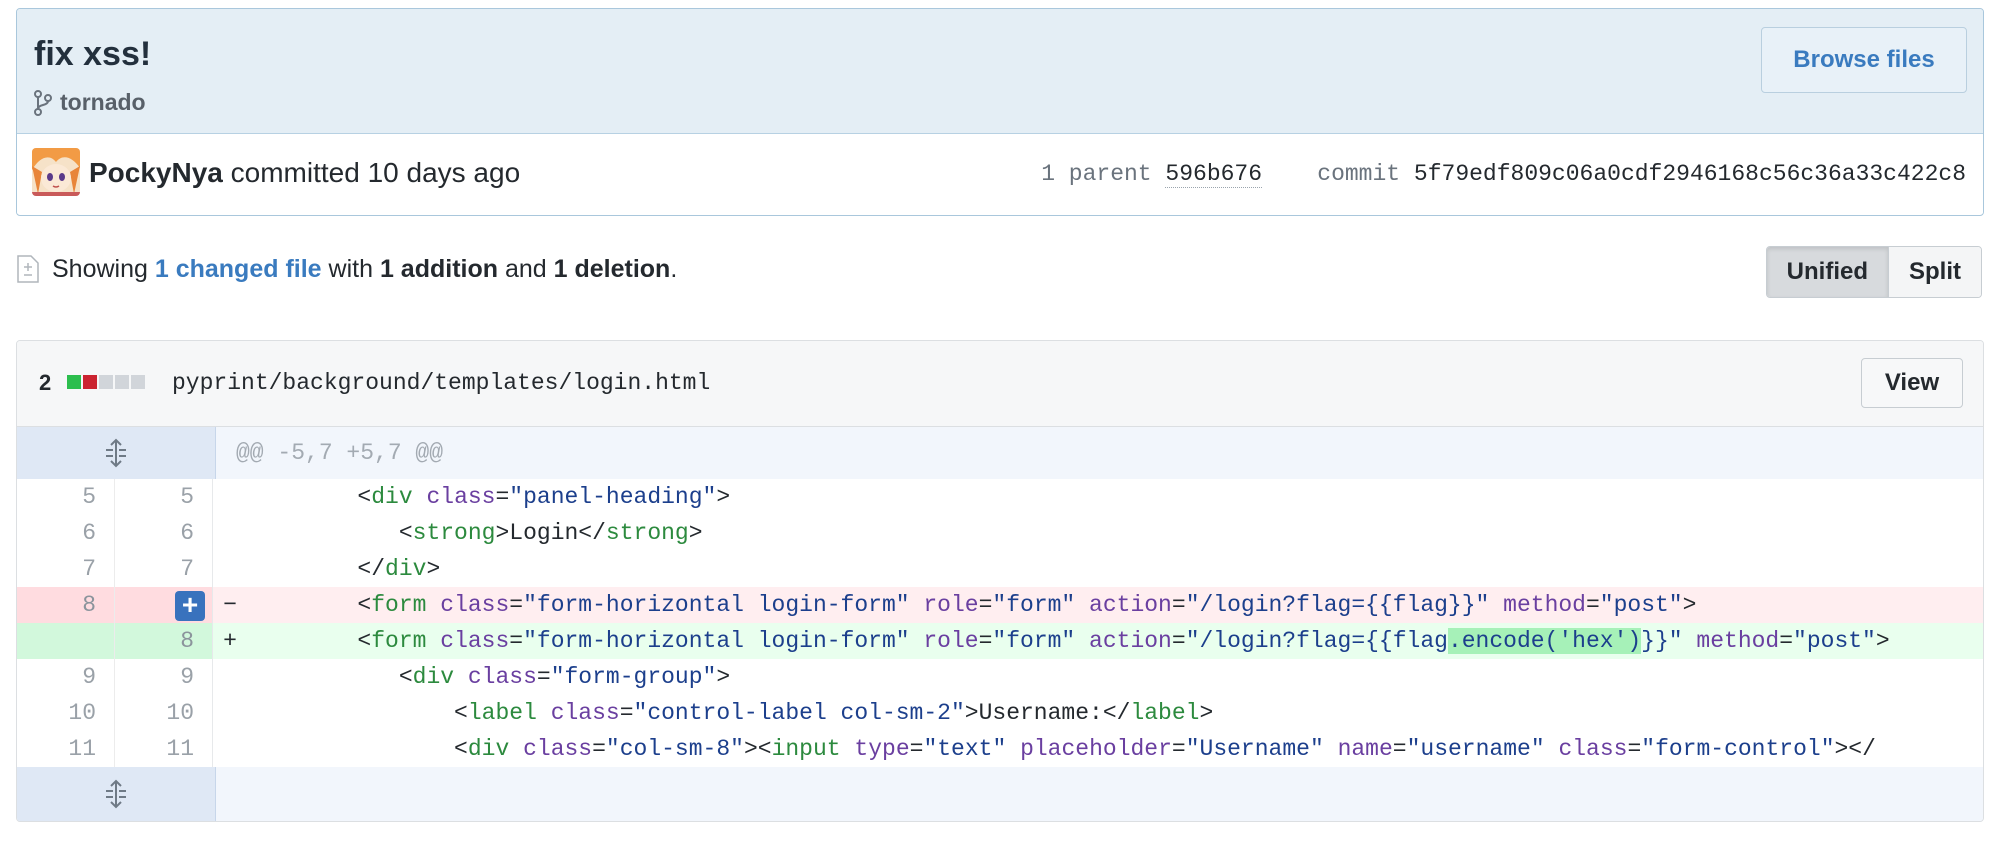 The height and width of the screenshot is (848, 1998). Describe the element at coordinates (164, 569) in the screenshot. I see `new-line-number: 7` at that location.